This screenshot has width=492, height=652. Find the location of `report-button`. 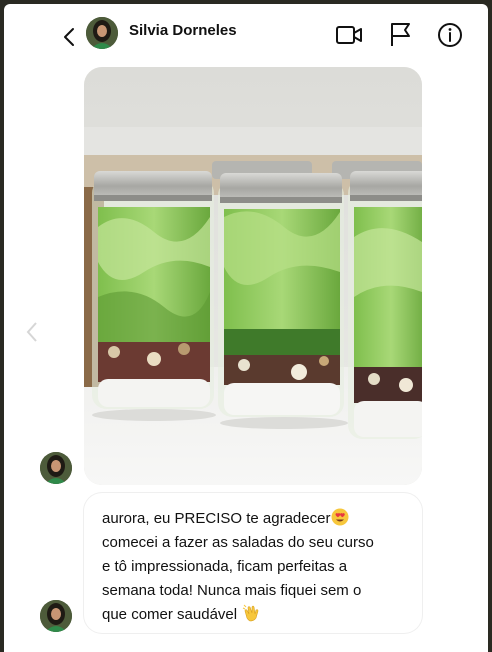

report-button is located at coordinates (400, 35).